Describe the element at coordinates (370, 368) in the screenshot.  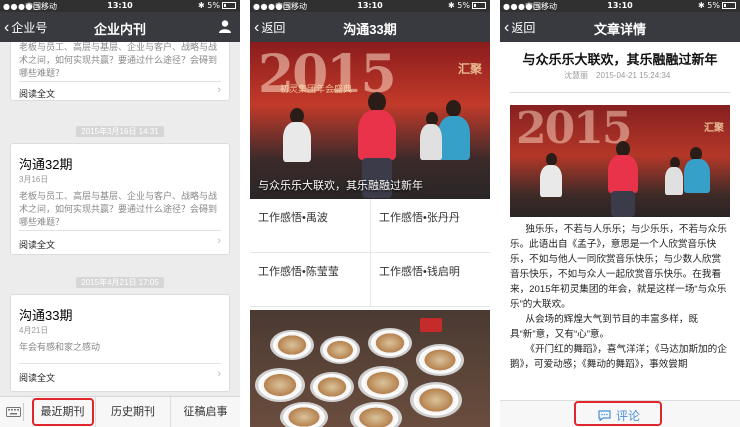
I see `food-photo` at that location.